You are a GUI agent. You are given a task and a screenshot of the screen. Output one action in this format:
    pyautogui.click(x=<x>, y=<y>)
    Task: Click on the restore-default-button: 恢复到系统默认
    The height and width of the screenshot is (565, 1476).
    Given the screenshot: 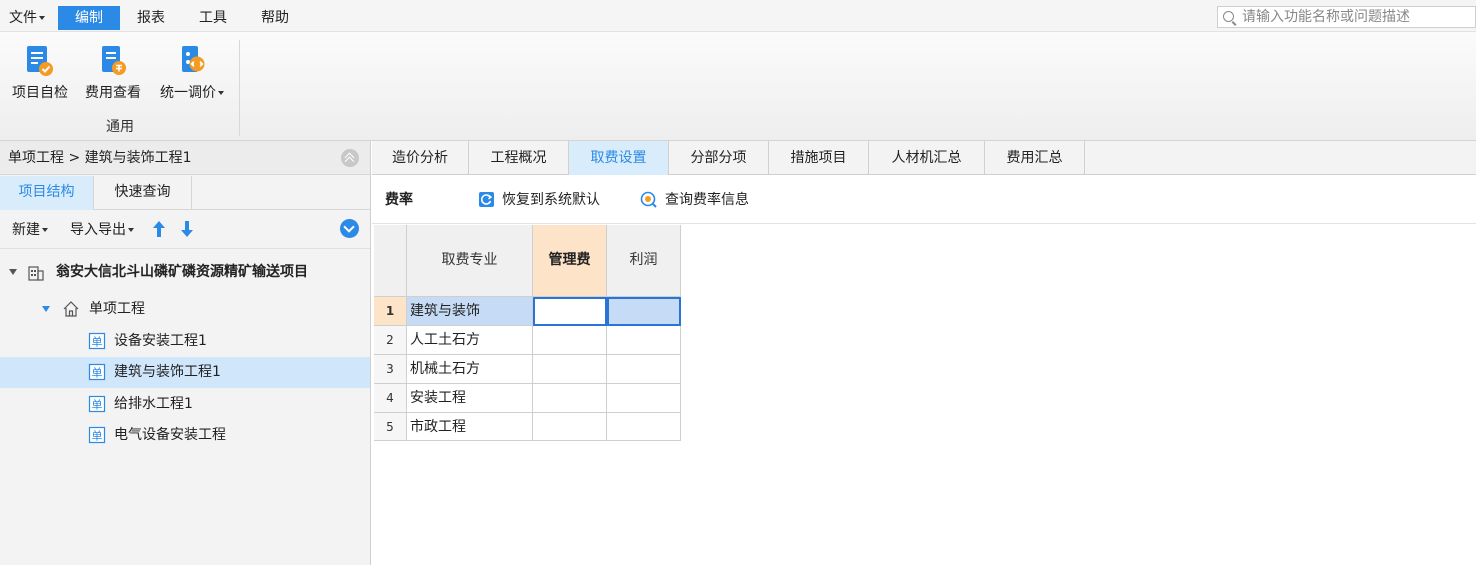 What is the action you would take?
    pyautogui.click(x=551, y=200)
    